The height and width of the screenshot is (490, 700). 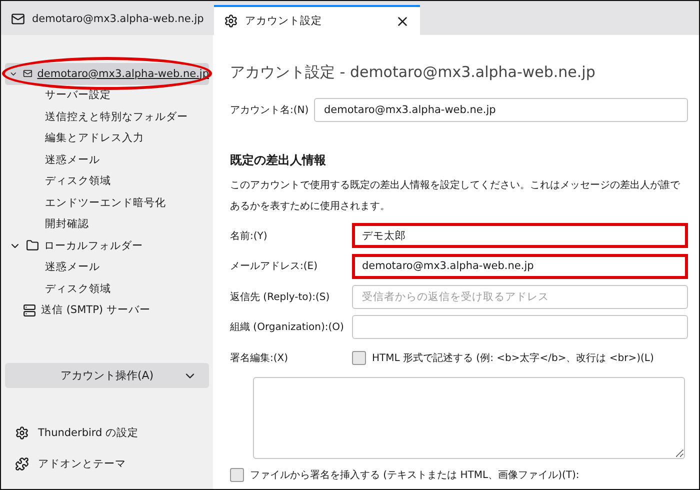 What do you see at coordinates (107, 138) in the screenshot?
I see `tree-item: 編集とアドレス入力` at bounding box center [107, 138].